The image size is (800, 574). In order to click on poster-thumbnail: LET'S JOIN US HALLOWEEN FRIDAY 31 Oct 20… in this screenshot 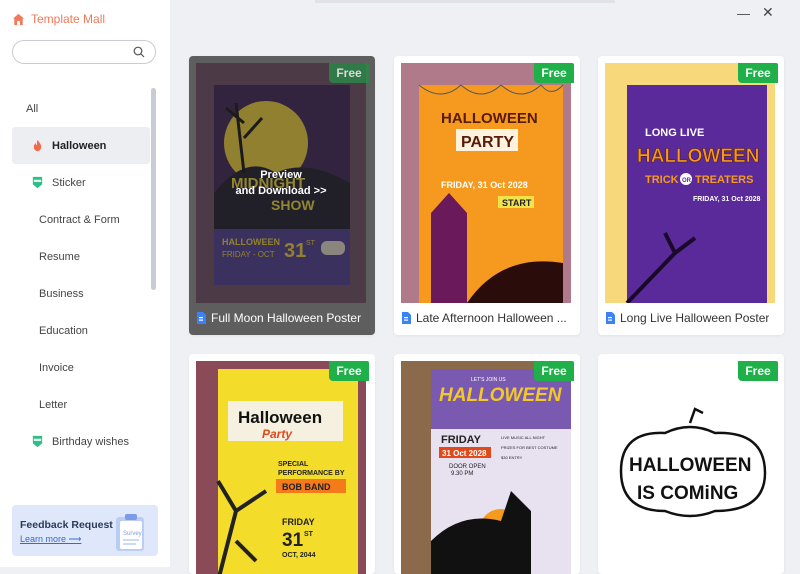, I will do `click(486, 467)`.